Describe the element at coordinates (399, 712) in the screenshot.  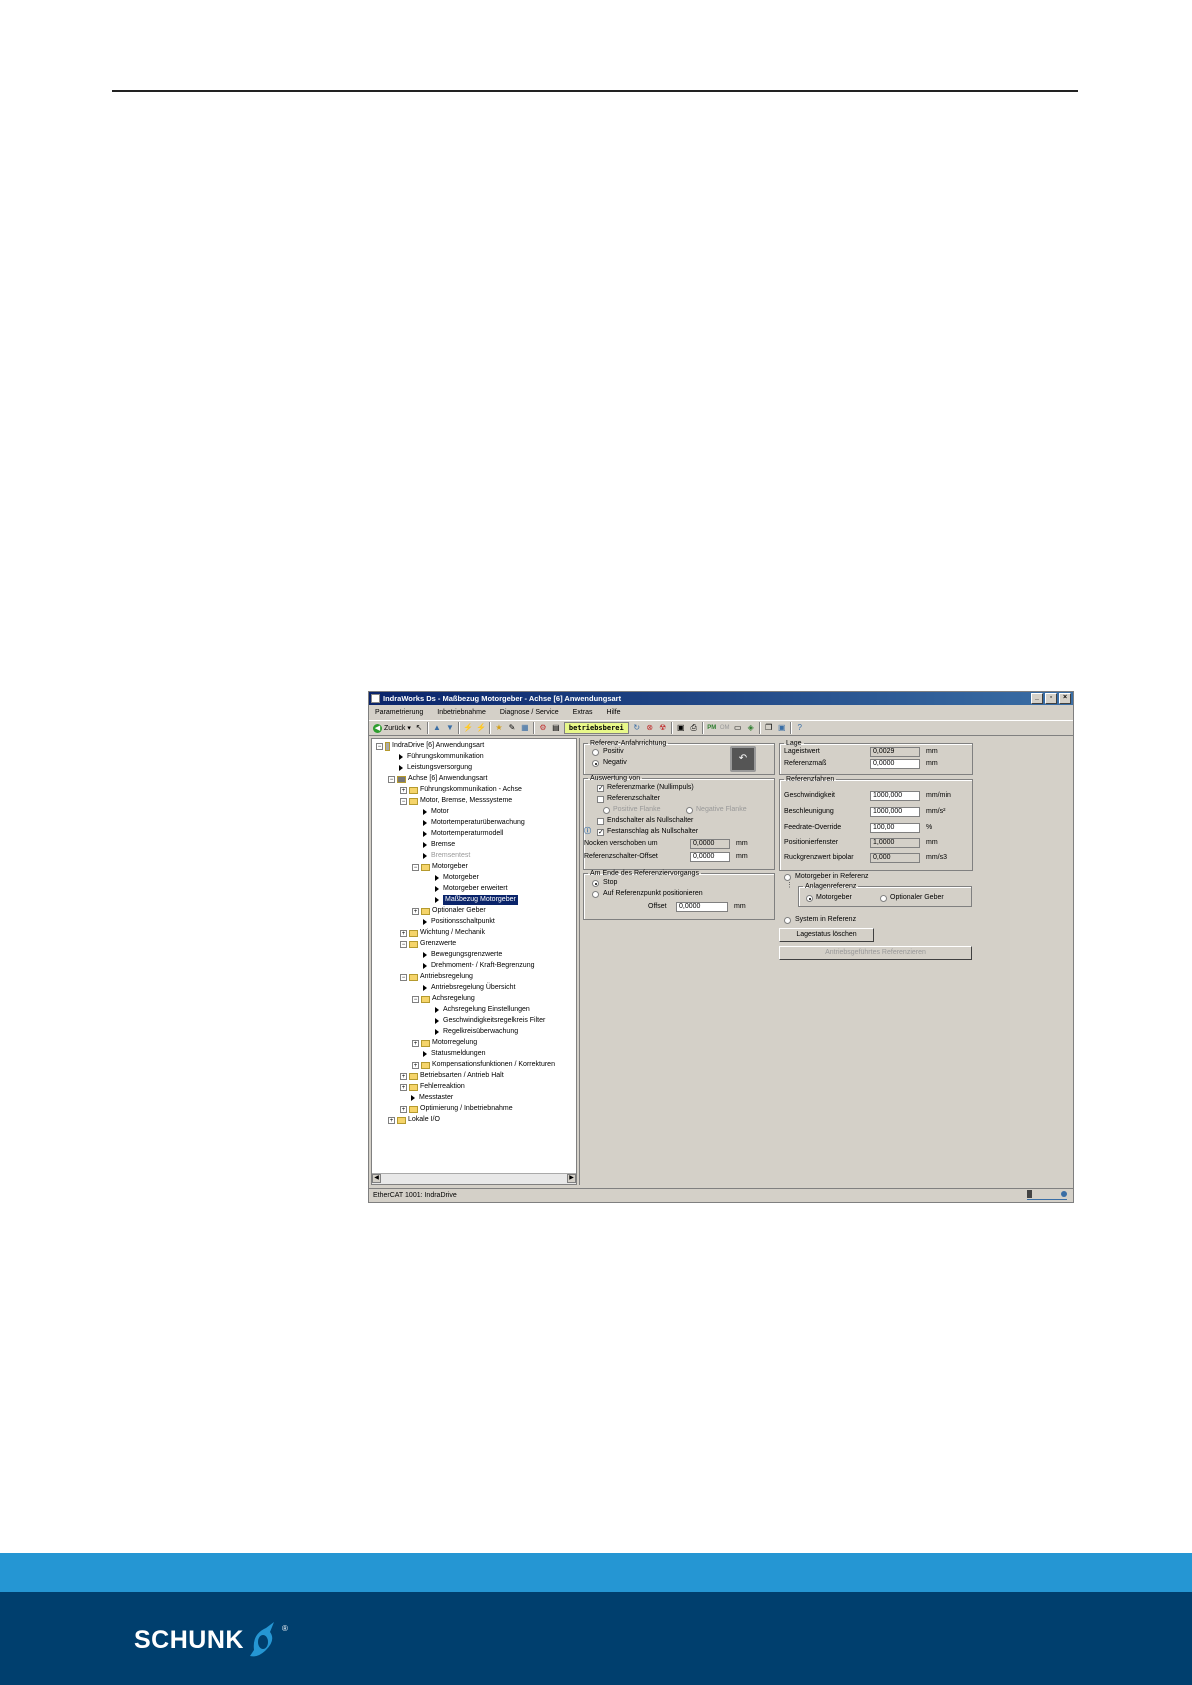
I see `menu-parametrierung: Parametrierung` at that location.